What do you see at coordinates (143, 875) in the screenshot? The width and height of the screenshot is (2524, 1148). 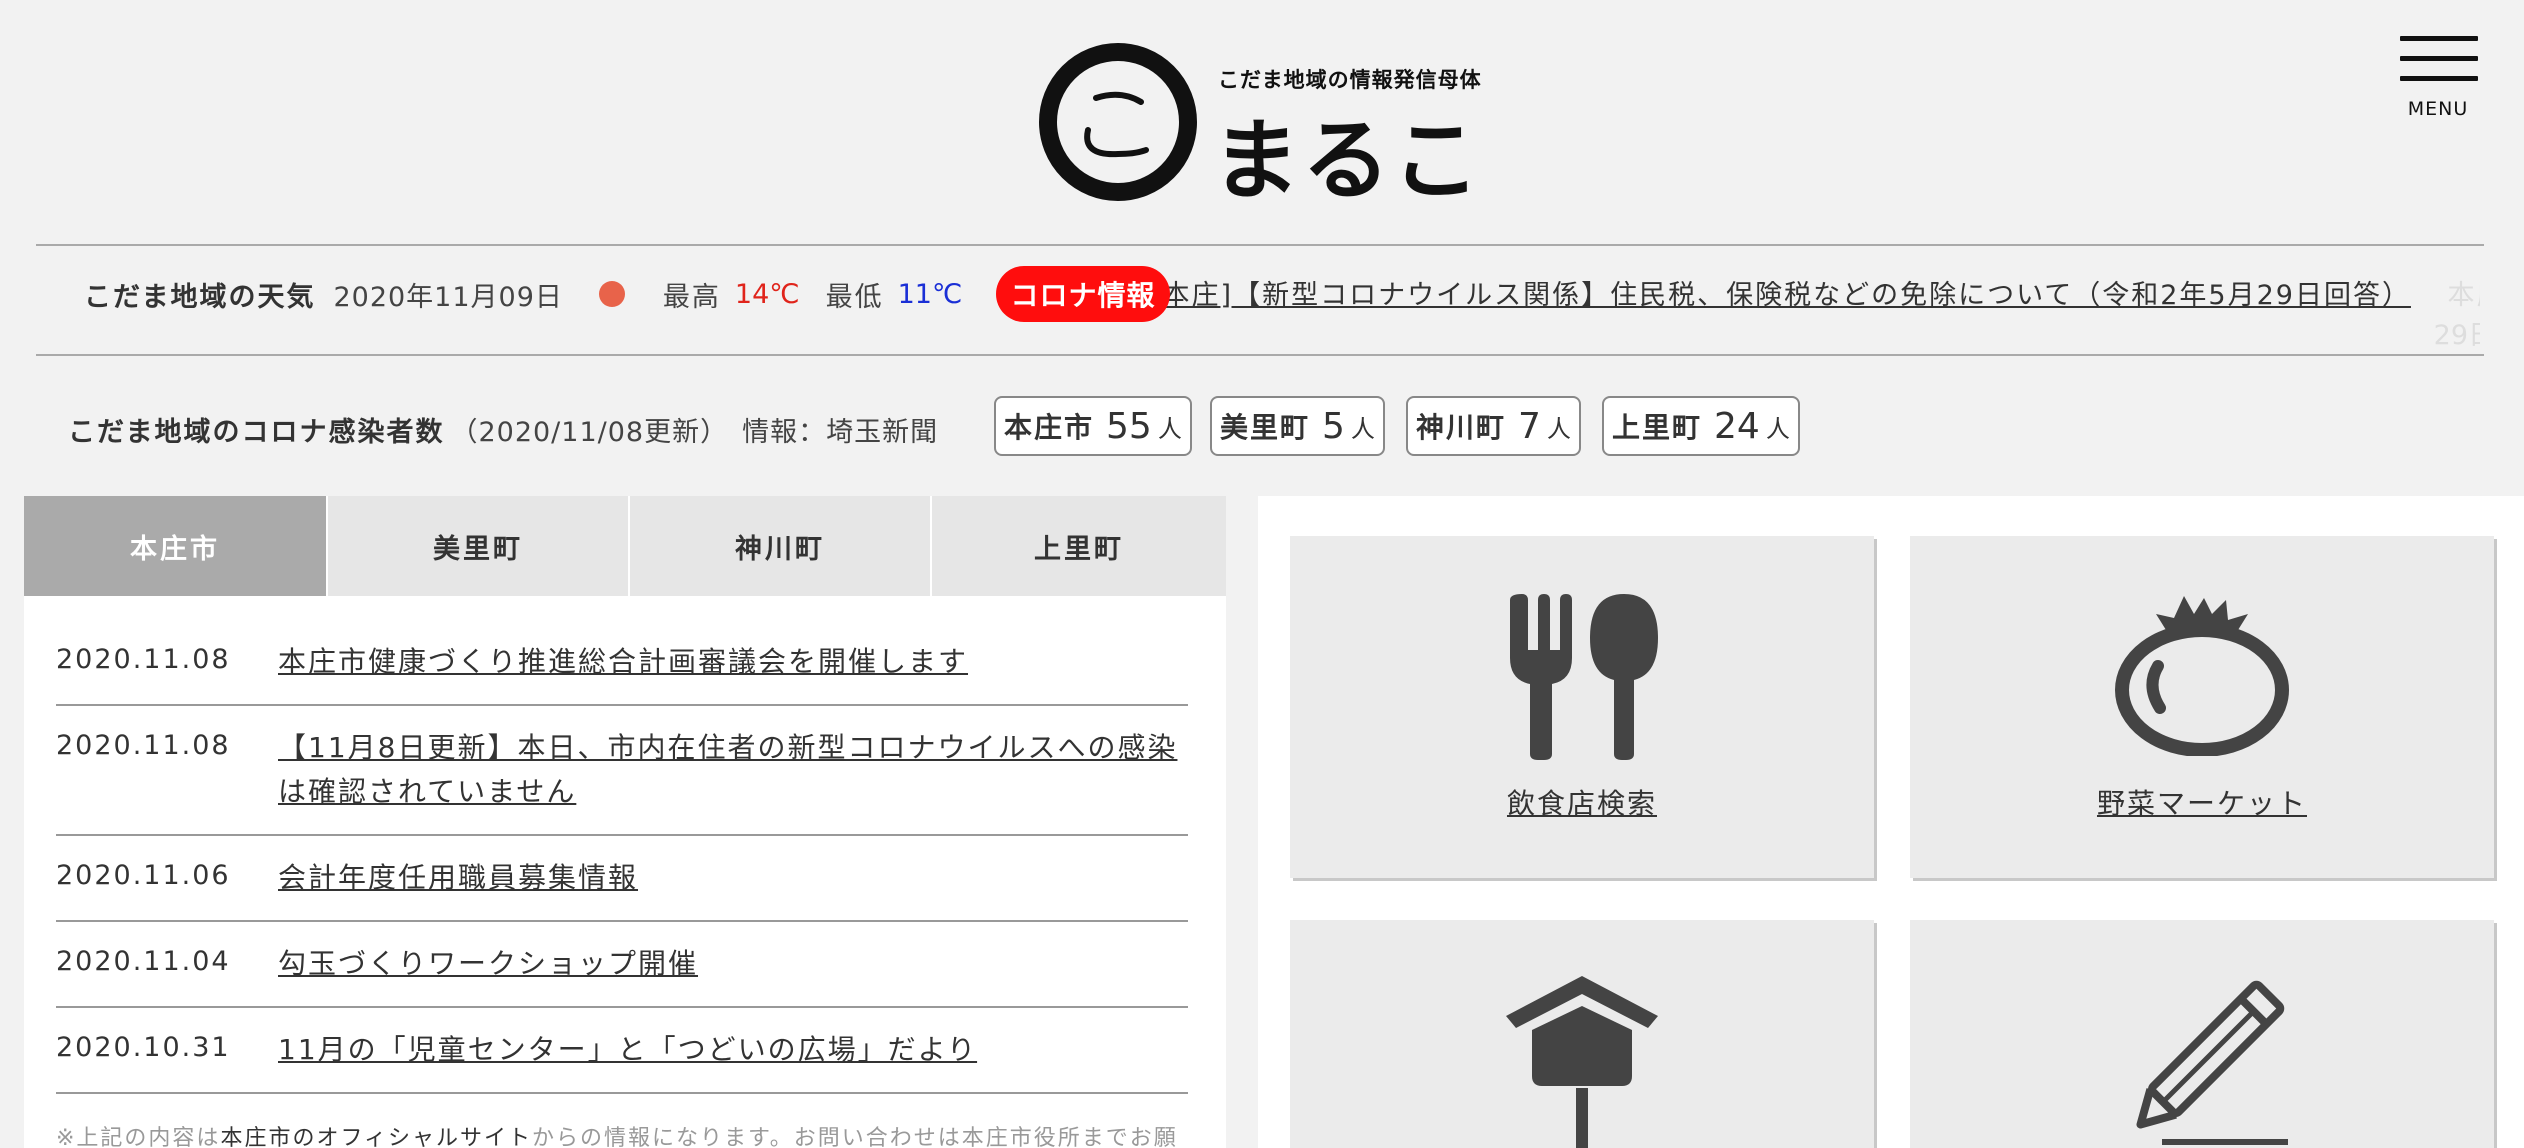 I see `news-date: 2020.11.06` at bounding box center [143, 875].